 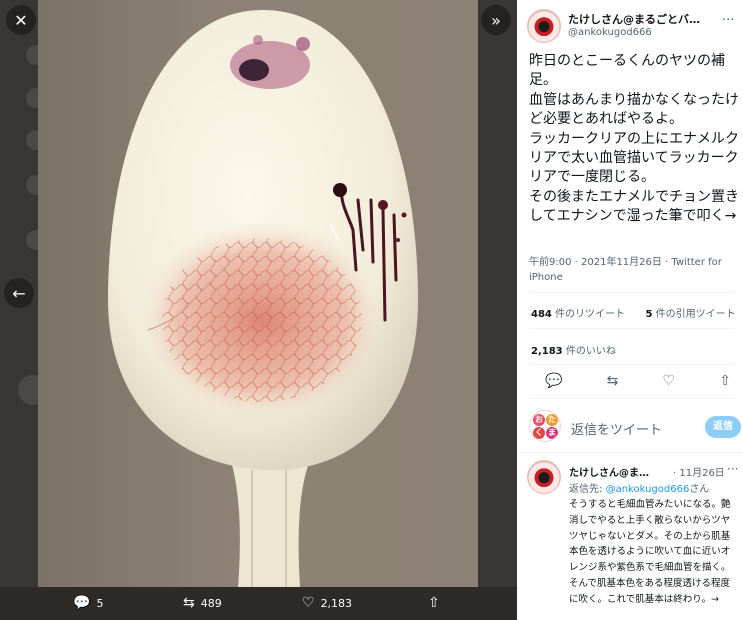 I want to click on arrow-left-icon: ←, so click(x=19, y=293).